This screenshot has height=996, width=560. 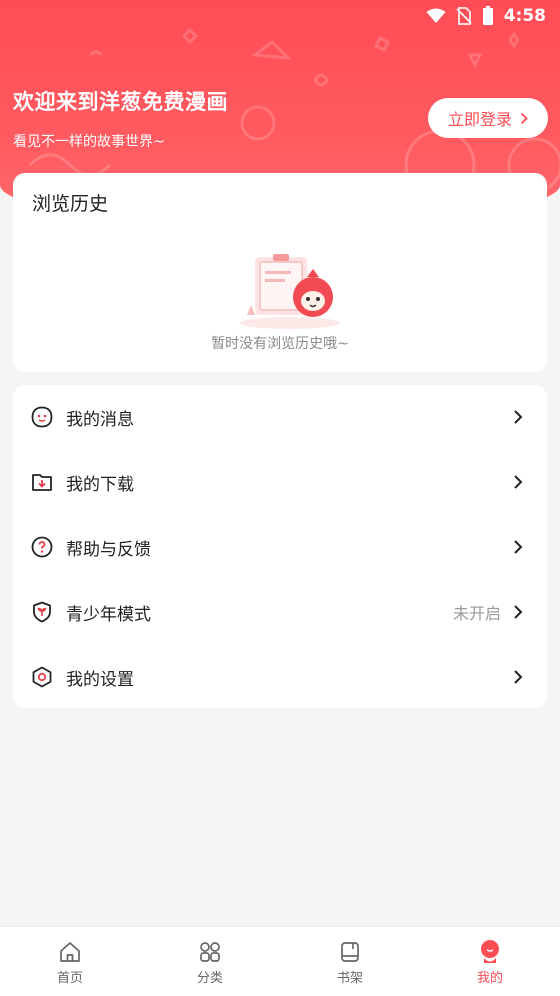 I want to click on download-folder-icon, so click(x=42, y=482).